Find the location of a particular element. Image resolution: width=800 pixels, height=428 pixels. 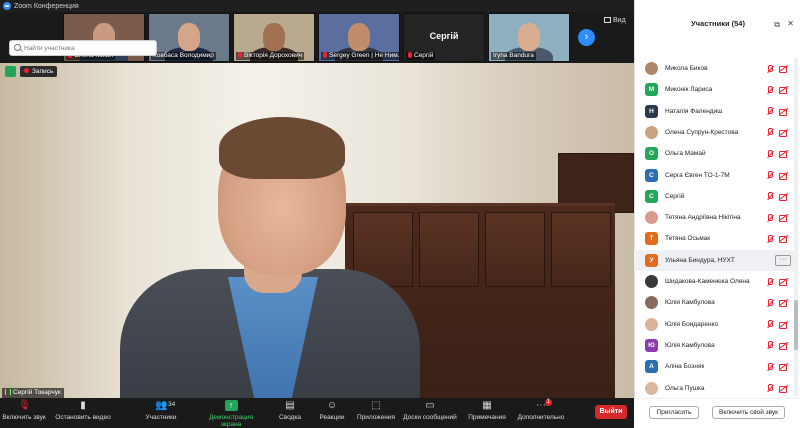

thumbnail-display-name: Сергій is located at coordinates (444, 36).